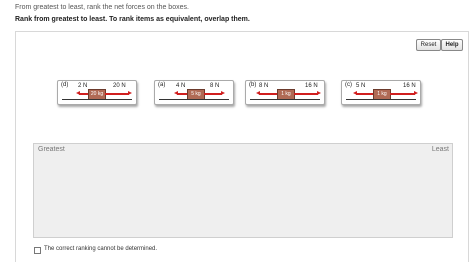 This screenshot has width=474, height=262. What do you see at coordinates (37, 250) in the screenshot?
I see `cannot-determine-checkbox` at bounding box center [37, 250].